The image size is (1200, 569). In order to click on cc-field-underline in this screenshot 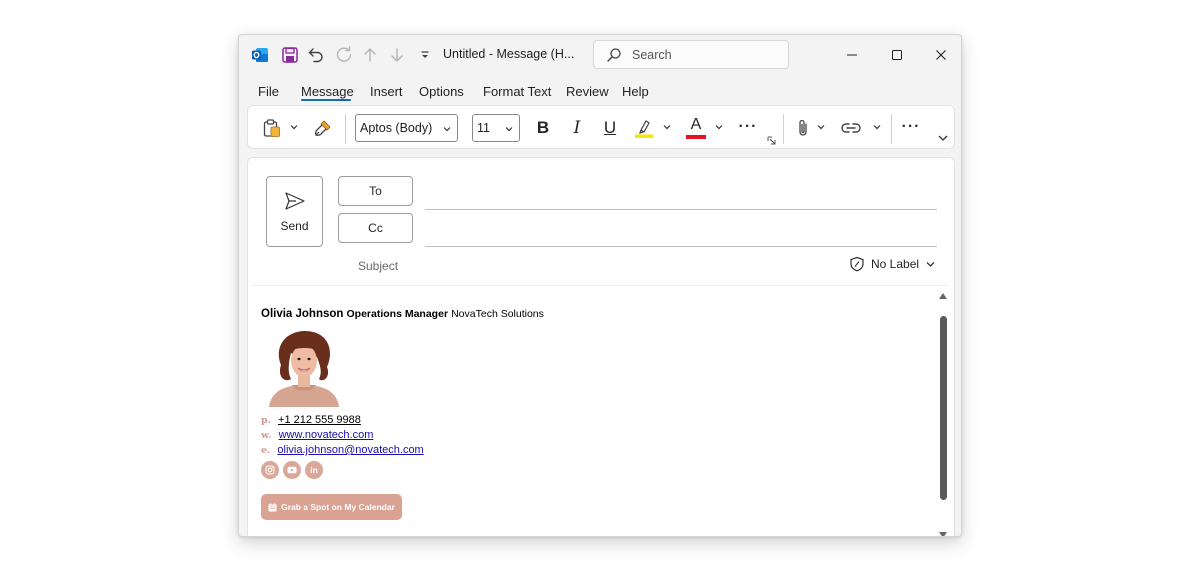, I will do `click(681, 246)`.